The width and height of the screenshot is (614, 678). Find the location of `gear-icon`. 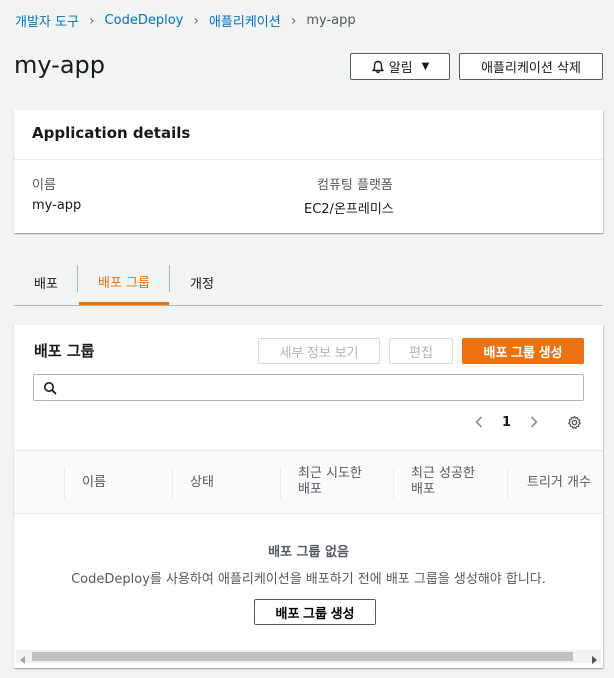

gear-icon is located at coordinates (574, 424).